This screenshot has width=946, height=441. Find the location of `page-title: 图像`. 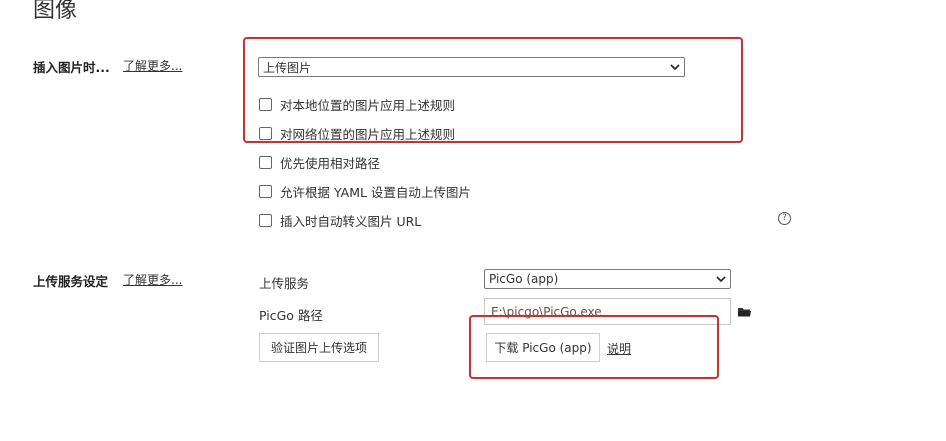

page-title: 图像 is located at coordinates (55, 11).